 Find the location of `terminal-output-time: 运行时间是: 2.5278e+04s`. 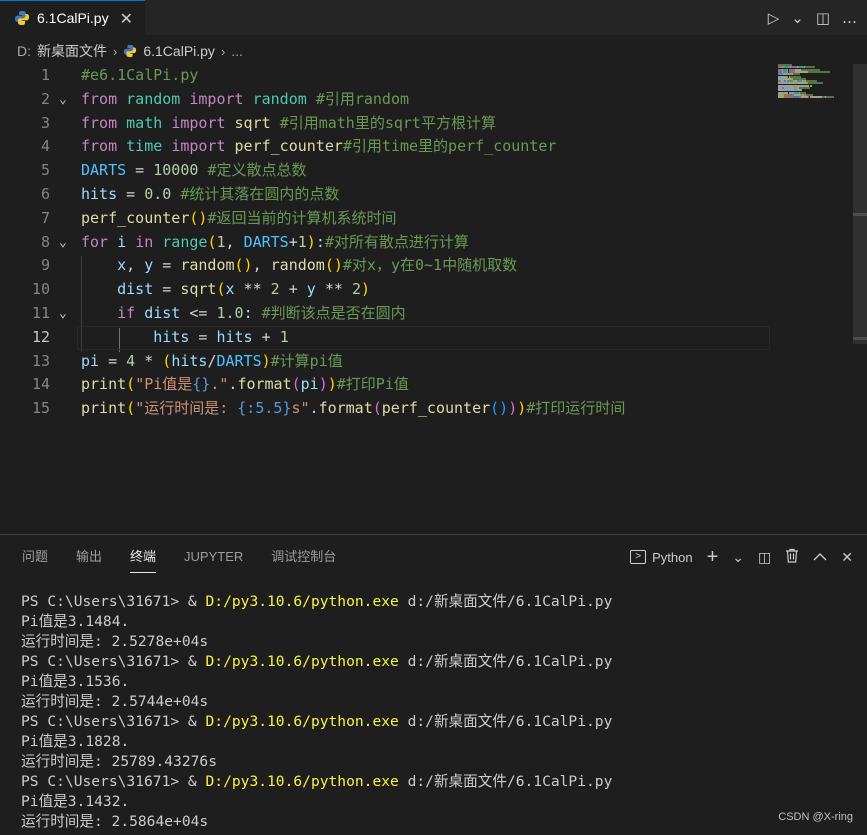

terminal-output-time: 运行时间是: 2.5278e+04s is located at coordinates (441, 642).